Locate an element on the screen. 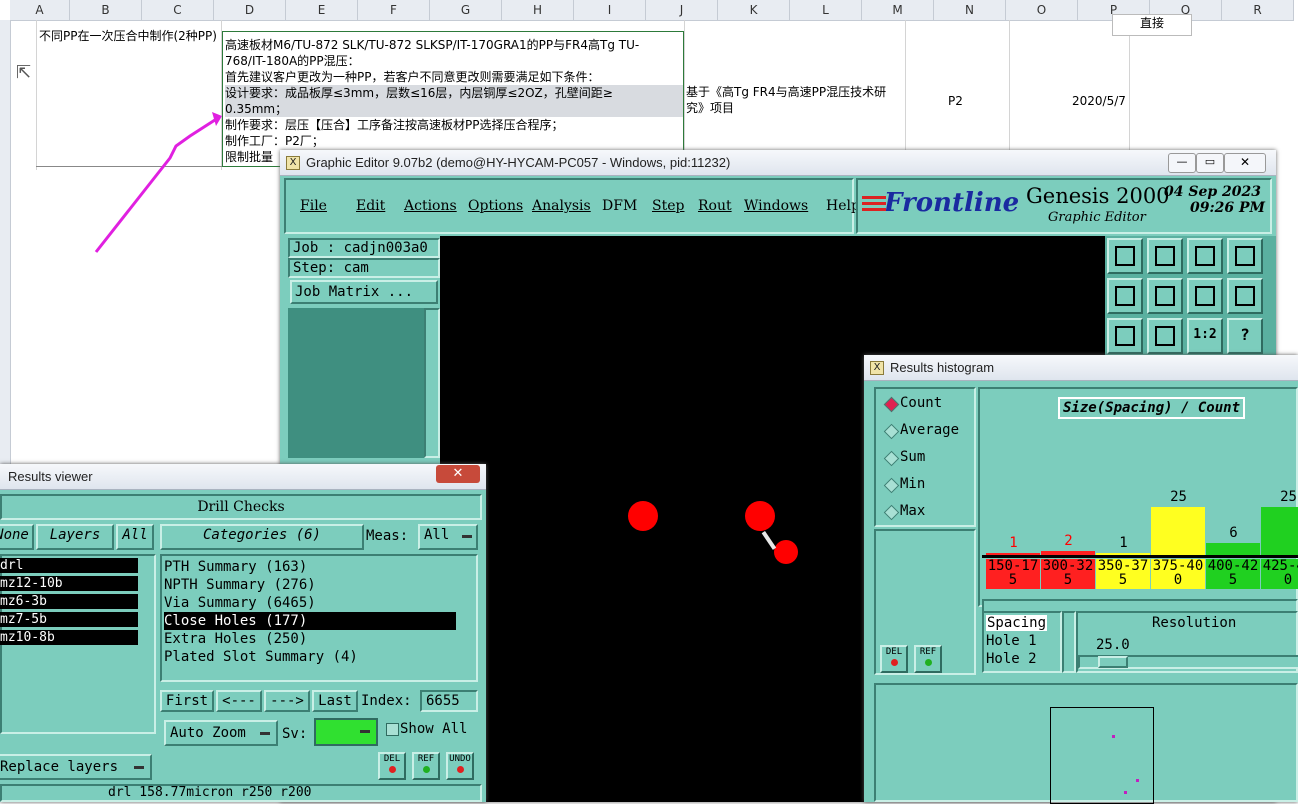 Image resolution: width=1298 pixels, height=804 pixels. index-field: 6655 is located at coordinates (449, 701).